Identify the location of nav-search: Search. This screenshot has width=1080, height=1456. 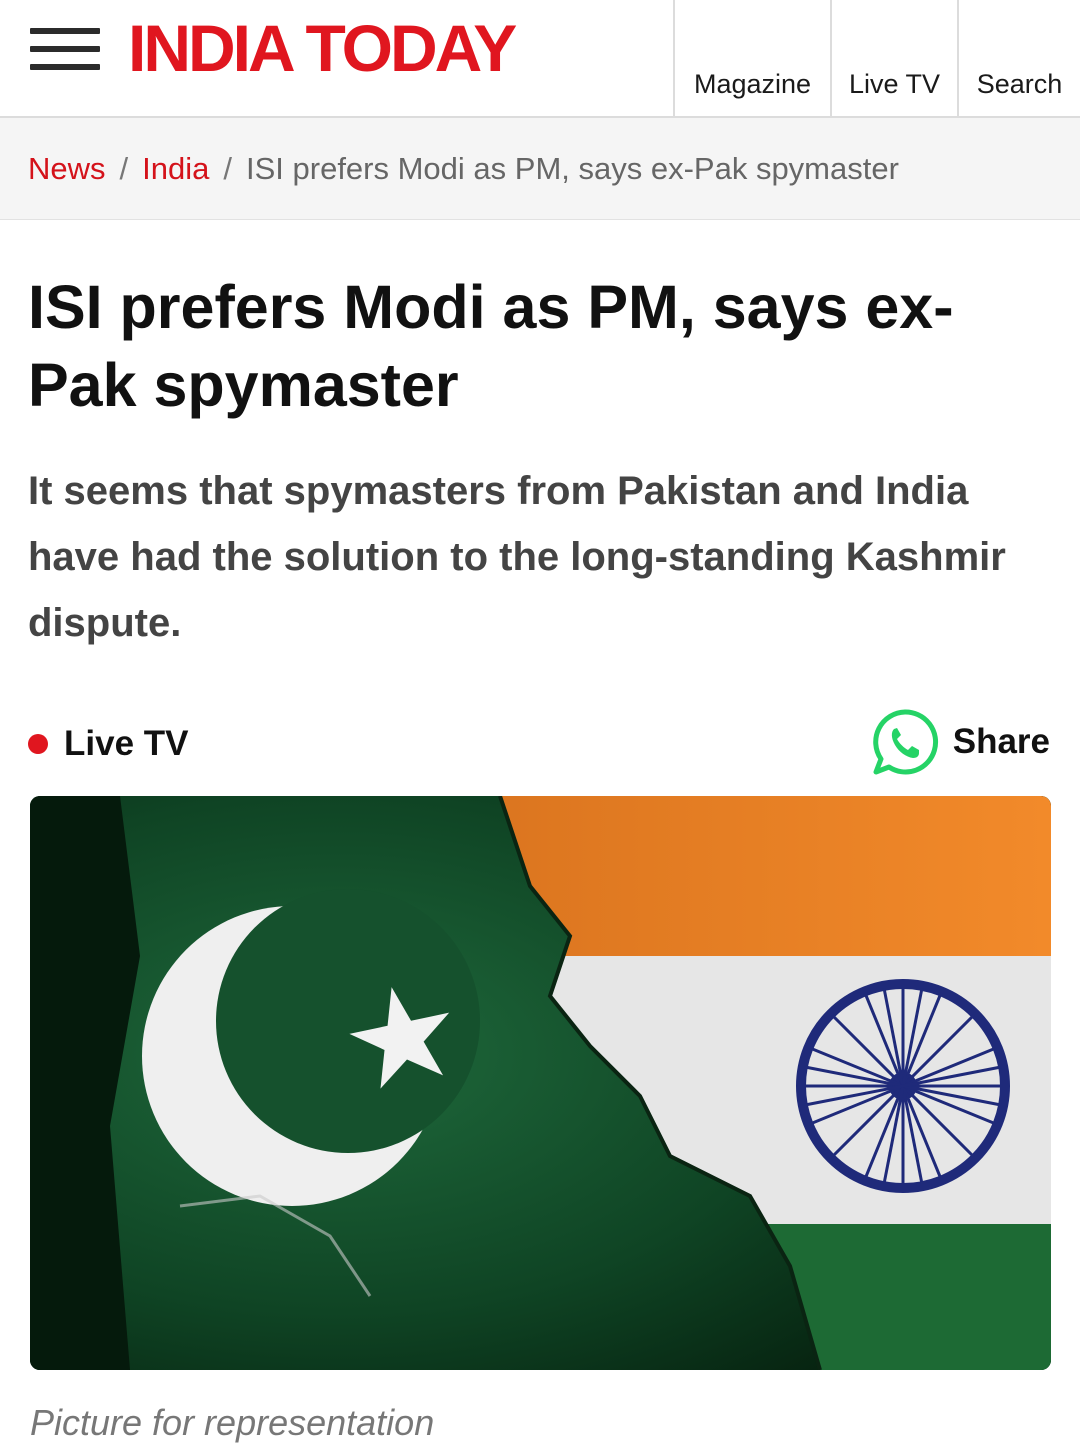
(1018, 58).